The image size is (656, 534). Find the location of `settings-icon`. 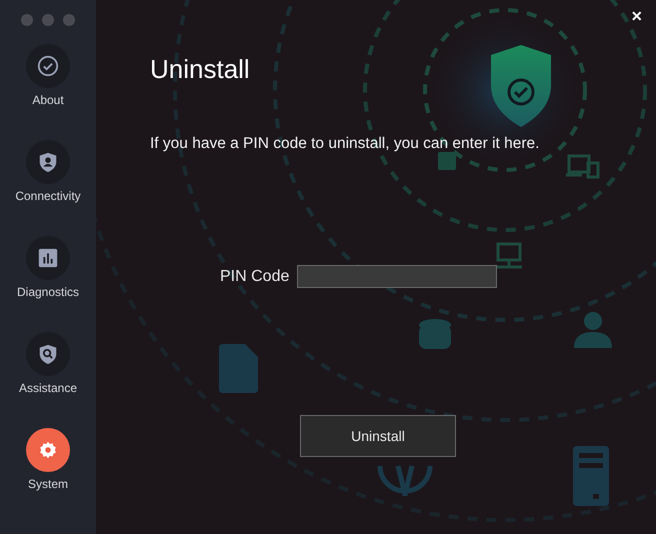

settings-icon is located at coordinates (48, 450).